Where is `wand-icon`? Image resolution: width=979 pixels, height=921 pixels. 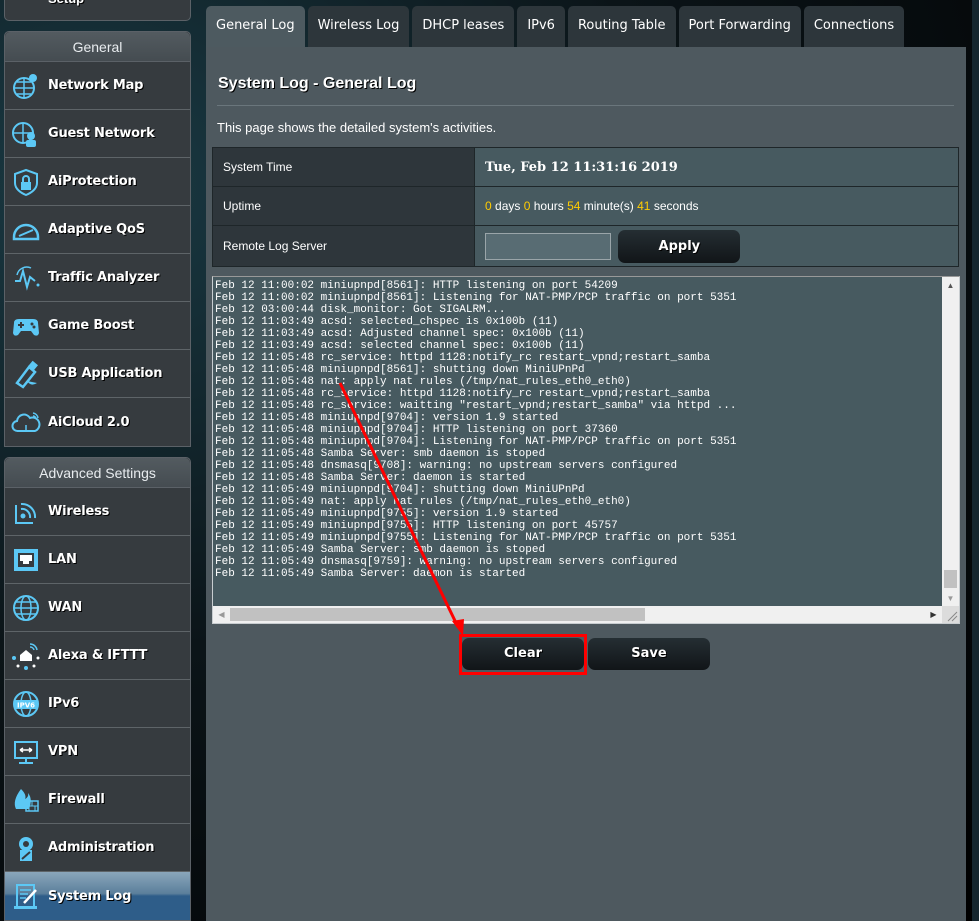 wand-icon is located at coordinates (30, 0).